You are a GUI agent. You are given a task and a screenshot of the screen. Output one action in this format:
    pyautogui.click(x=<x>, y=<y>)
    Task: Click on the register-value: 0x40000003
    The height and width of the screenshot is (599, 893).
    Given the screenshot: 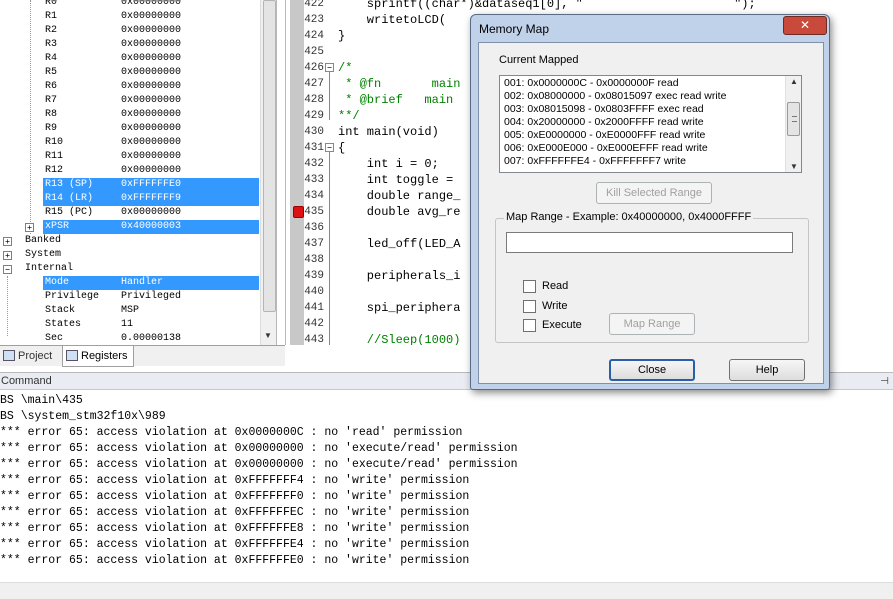 What is the action you would take?
    pyautogui.click(x=151, y=227)
    